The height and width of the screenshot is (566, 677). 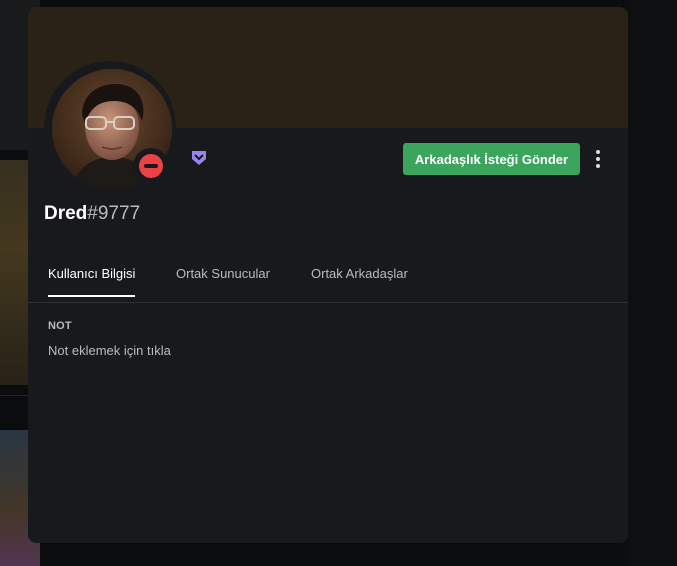 I want to click on hypesquad-icon, so click(x=199, y=158).